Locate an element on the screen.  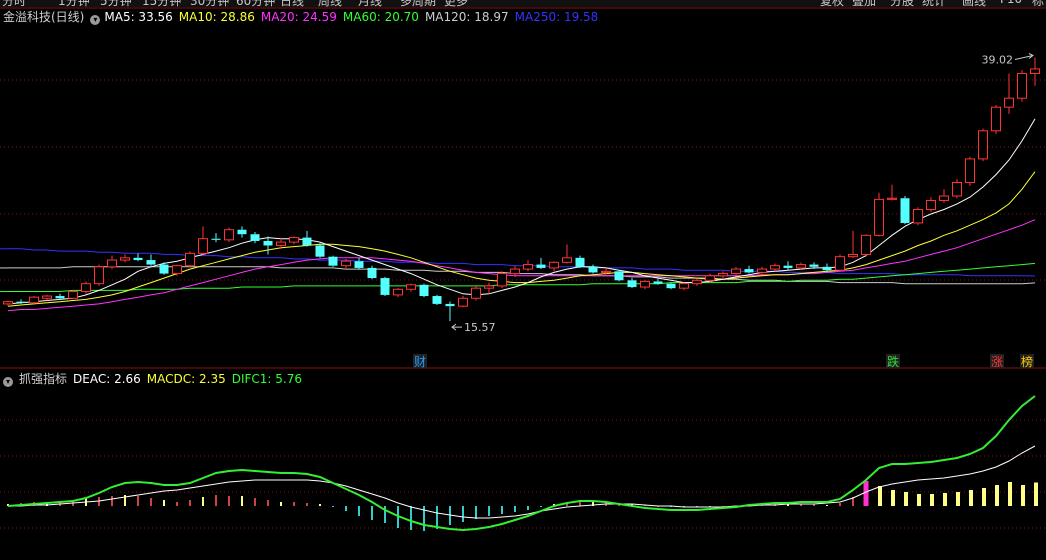
ma-legend-item: MA60: 20.70 is located at coordinates (380, 17).